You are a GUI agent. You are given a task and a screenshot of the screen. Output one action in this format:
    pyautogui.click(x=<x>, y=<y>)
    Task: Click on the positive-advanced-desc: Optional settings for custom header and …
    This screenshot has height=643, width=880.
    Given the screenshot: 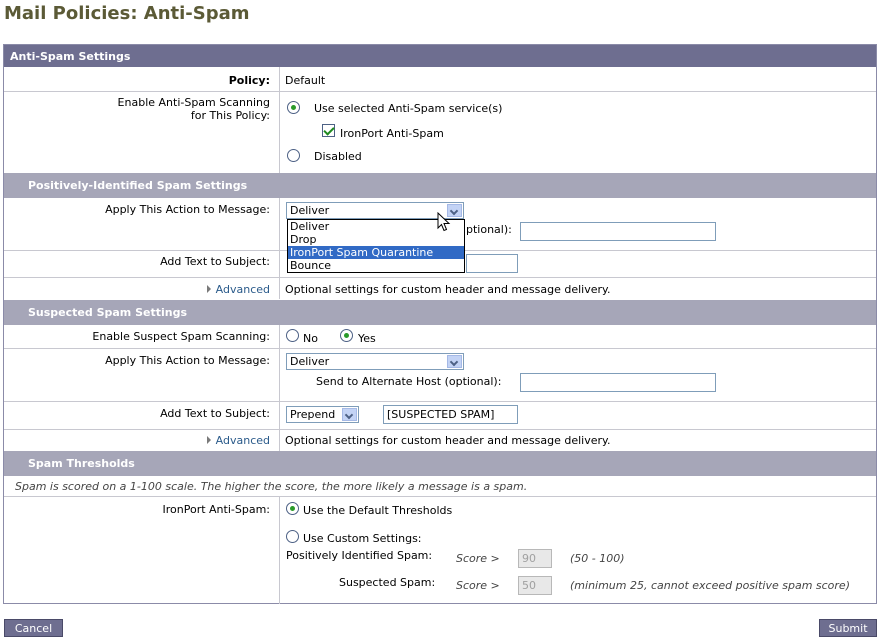 What is the action you would take?
    pyautogui.click(x=448, y=289)
    